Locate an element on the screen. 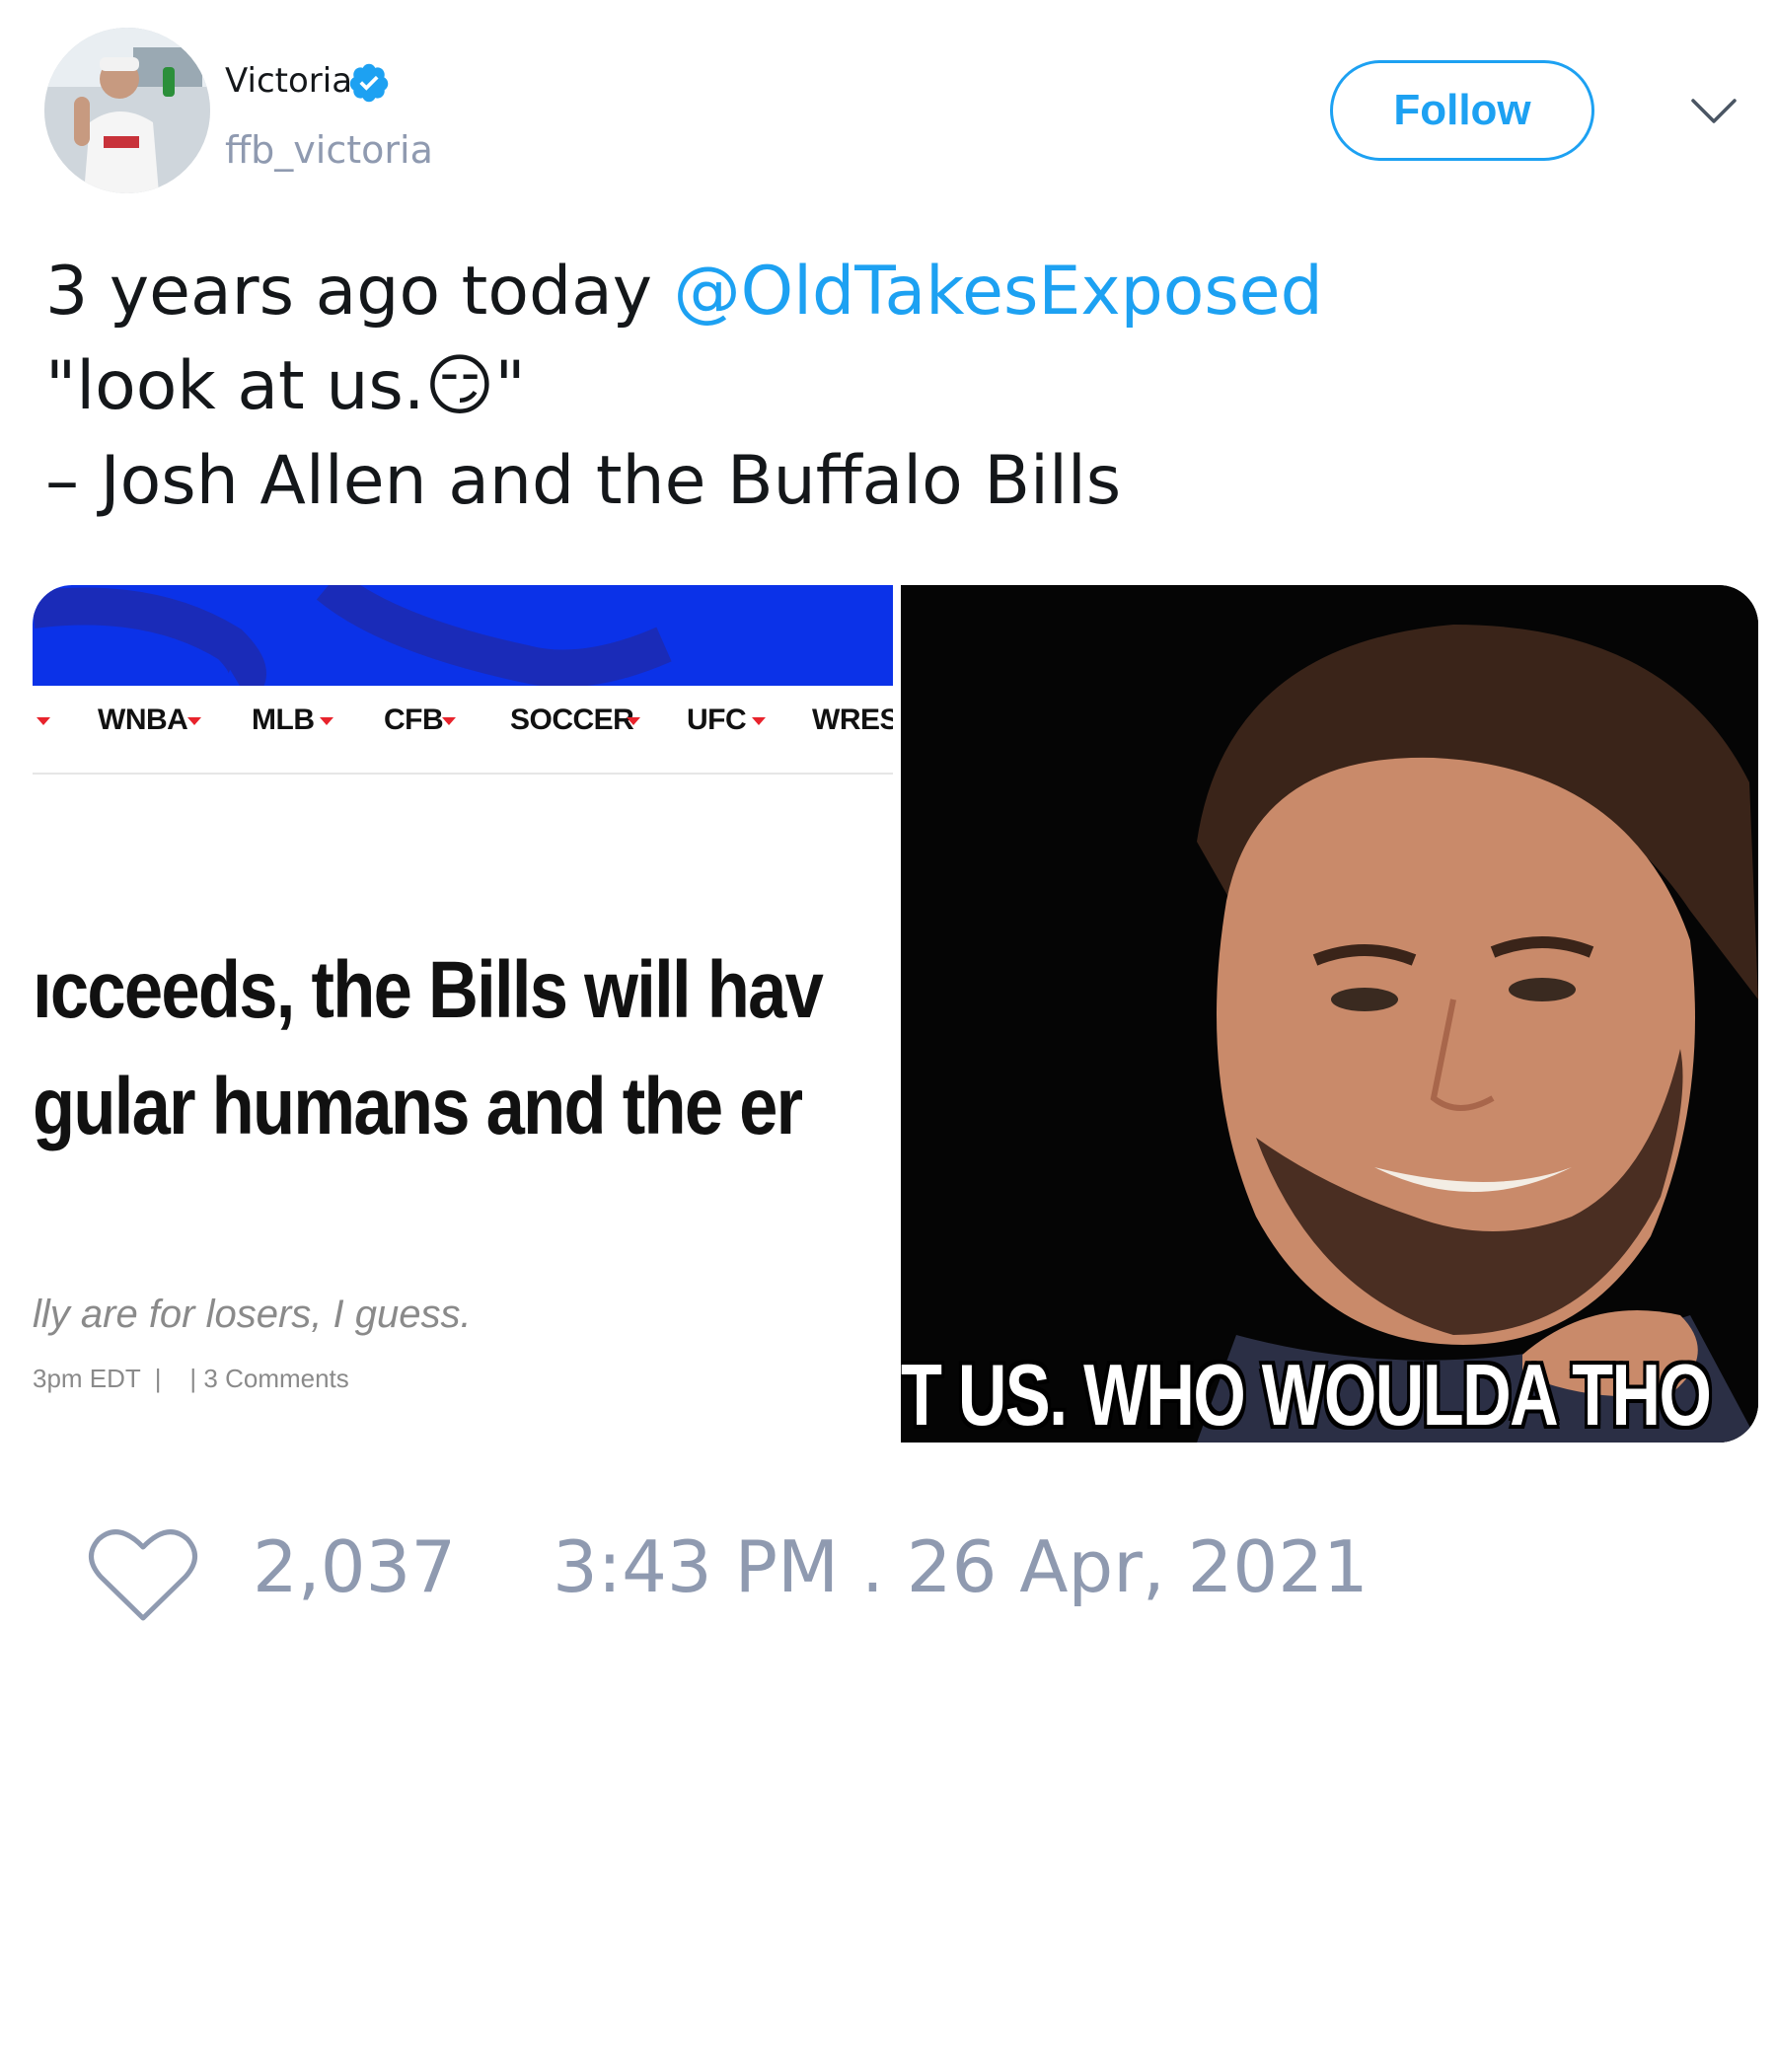 The height and width of the screenshot is (2072, 1776). headline-line1: ıcceeds, the Bills will hav is located at coordinates (429, 990).